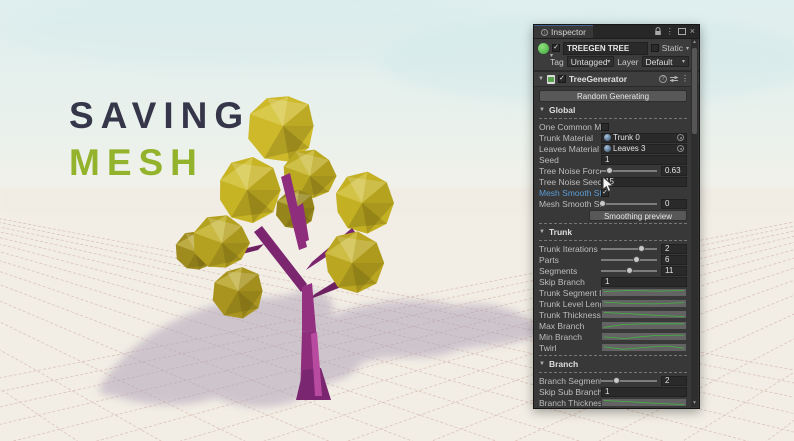 The image size is (794, 441). What do you see at coordinates (605, 48) in the screenshot?
I see `gameobject-name-field` at bounding box center [605, 48].